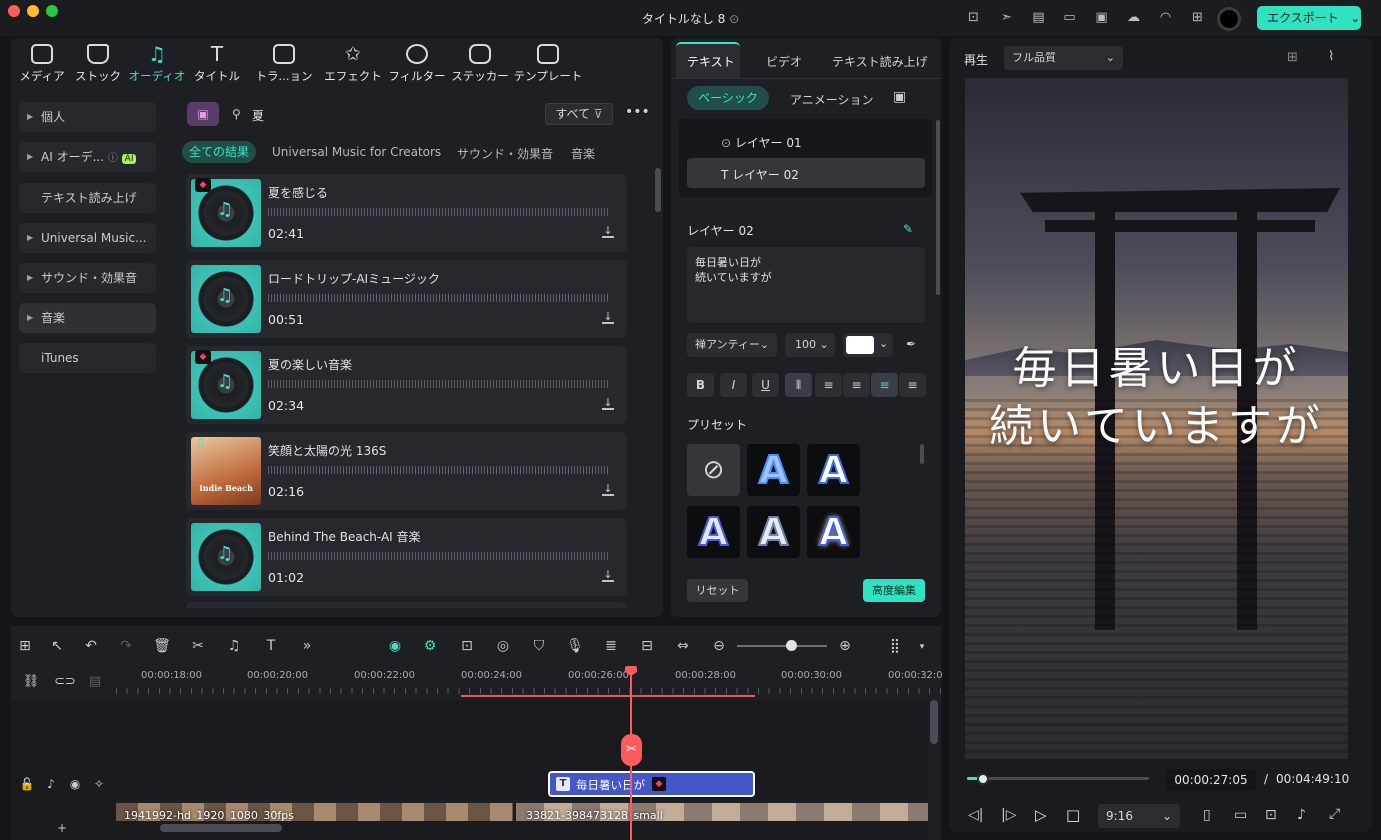 The image size is (1381, 840). Describe the element at coordinates (87, 117) in the screenshot. I see `sidebar-item-personal: ▶ 個人` at that location.